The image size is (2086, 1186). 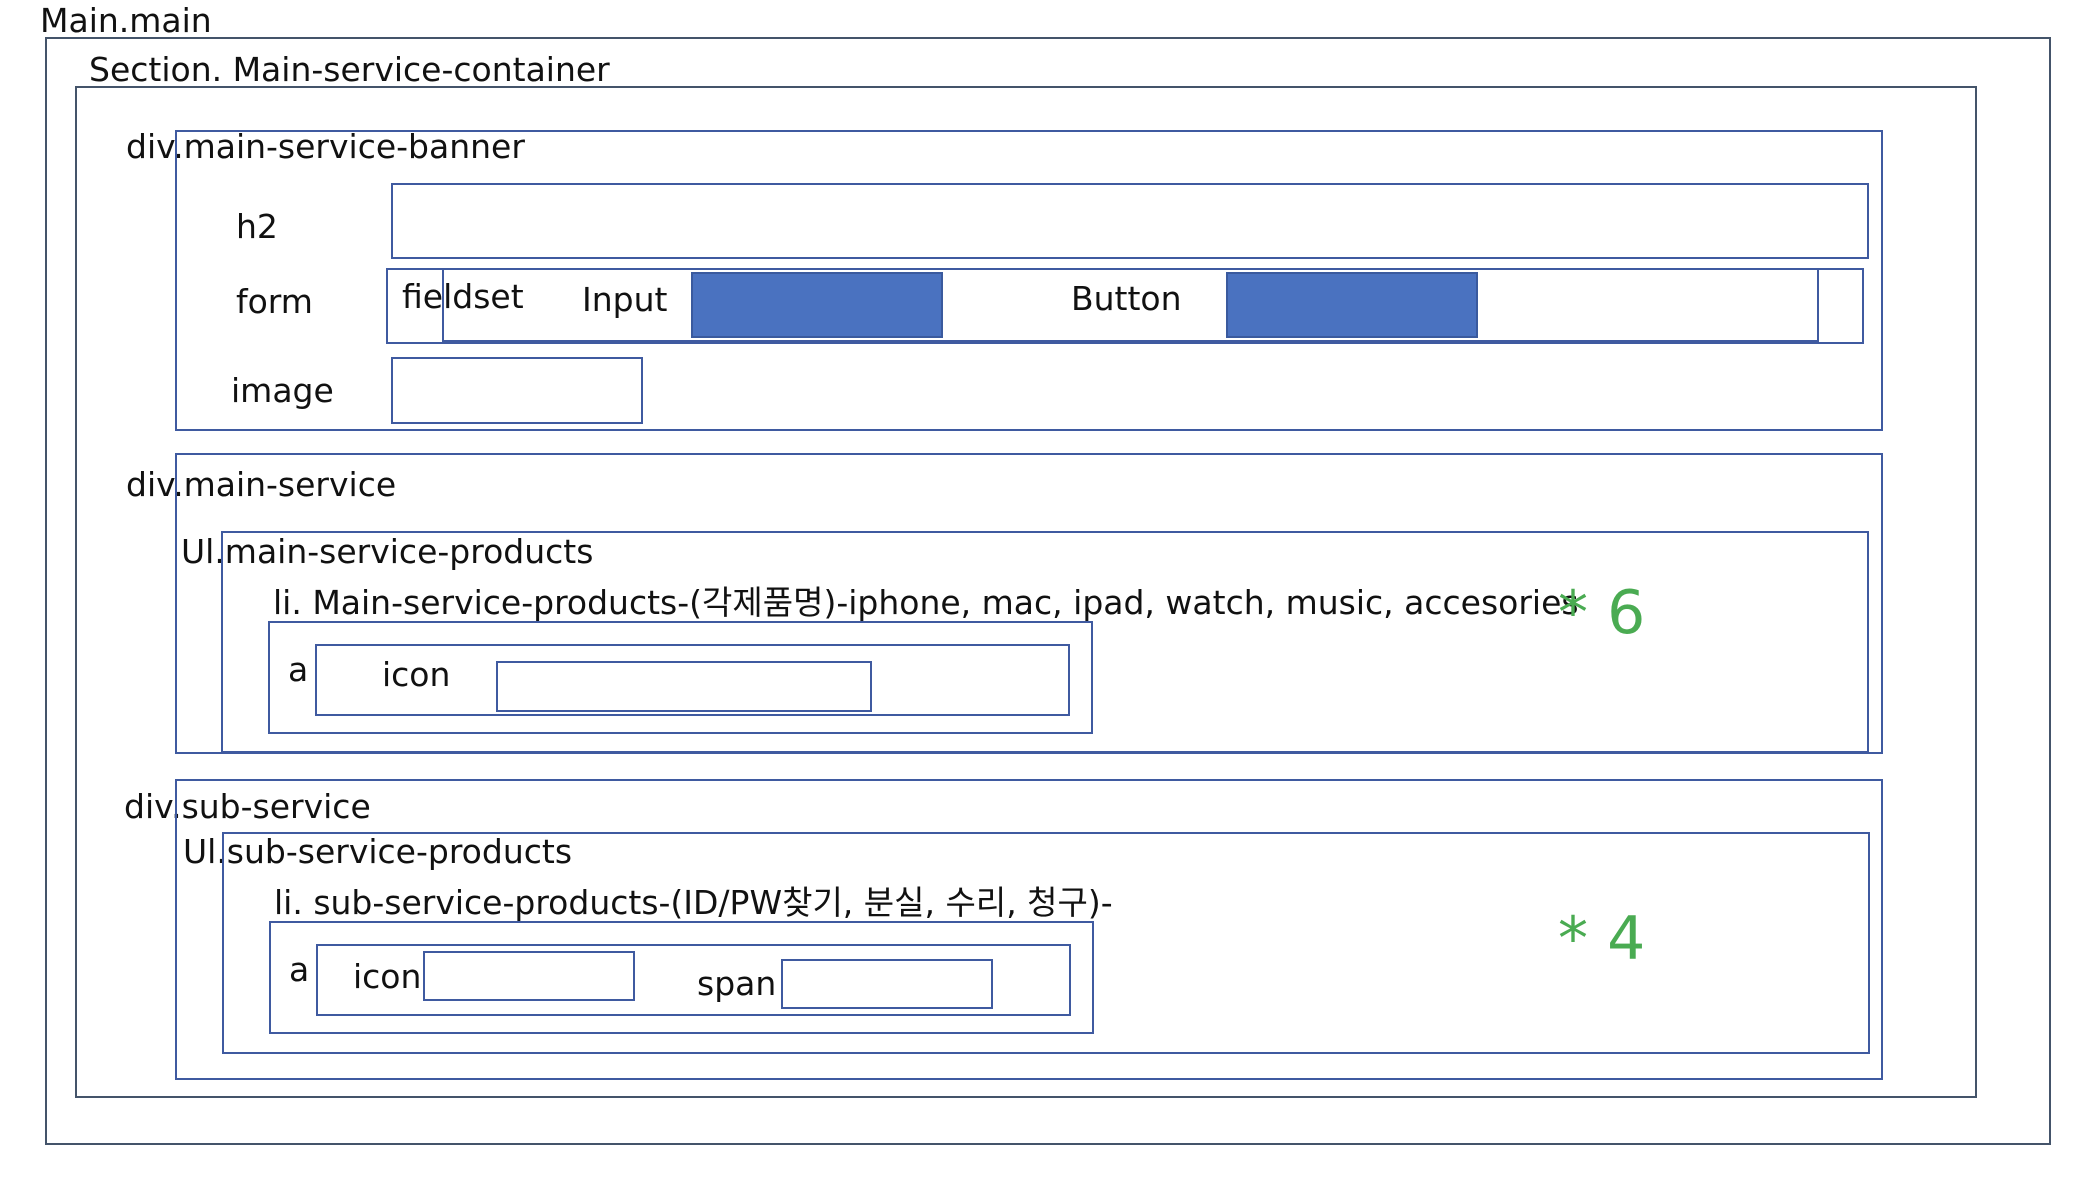 What do you see at coordinates (625, 299) in the screenshot?
I see `input-label: Input` at bounding box center [625, 299].